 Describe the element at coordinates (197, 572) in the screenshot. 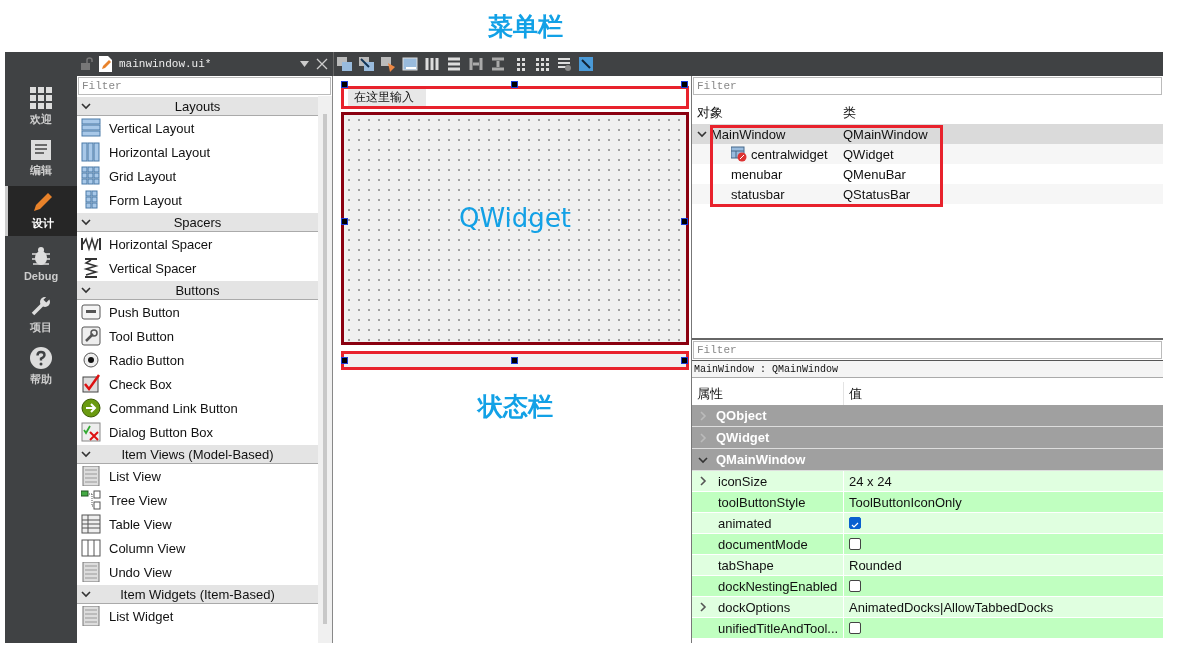

I see `widget-item: Undo View` at that location.